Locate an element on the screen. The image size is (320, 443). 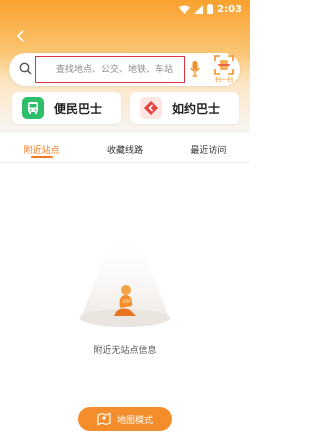
map-mode-label: 地图模式 is located at coordinates (134, 420).